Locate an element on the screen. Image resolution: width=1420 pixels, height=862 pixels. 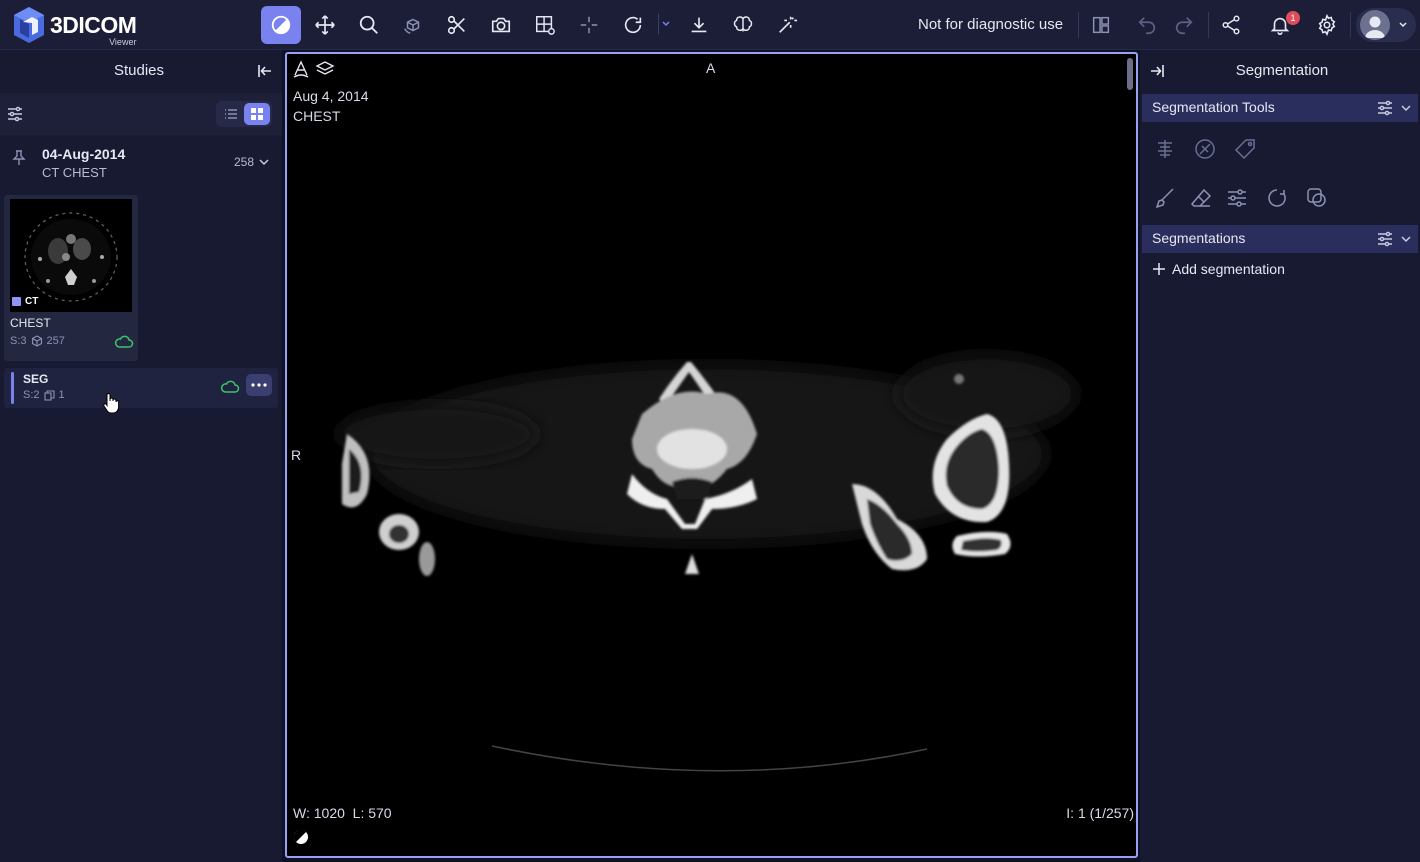
section-label: Segmentation Tools is located at coordinates (1213, 107).